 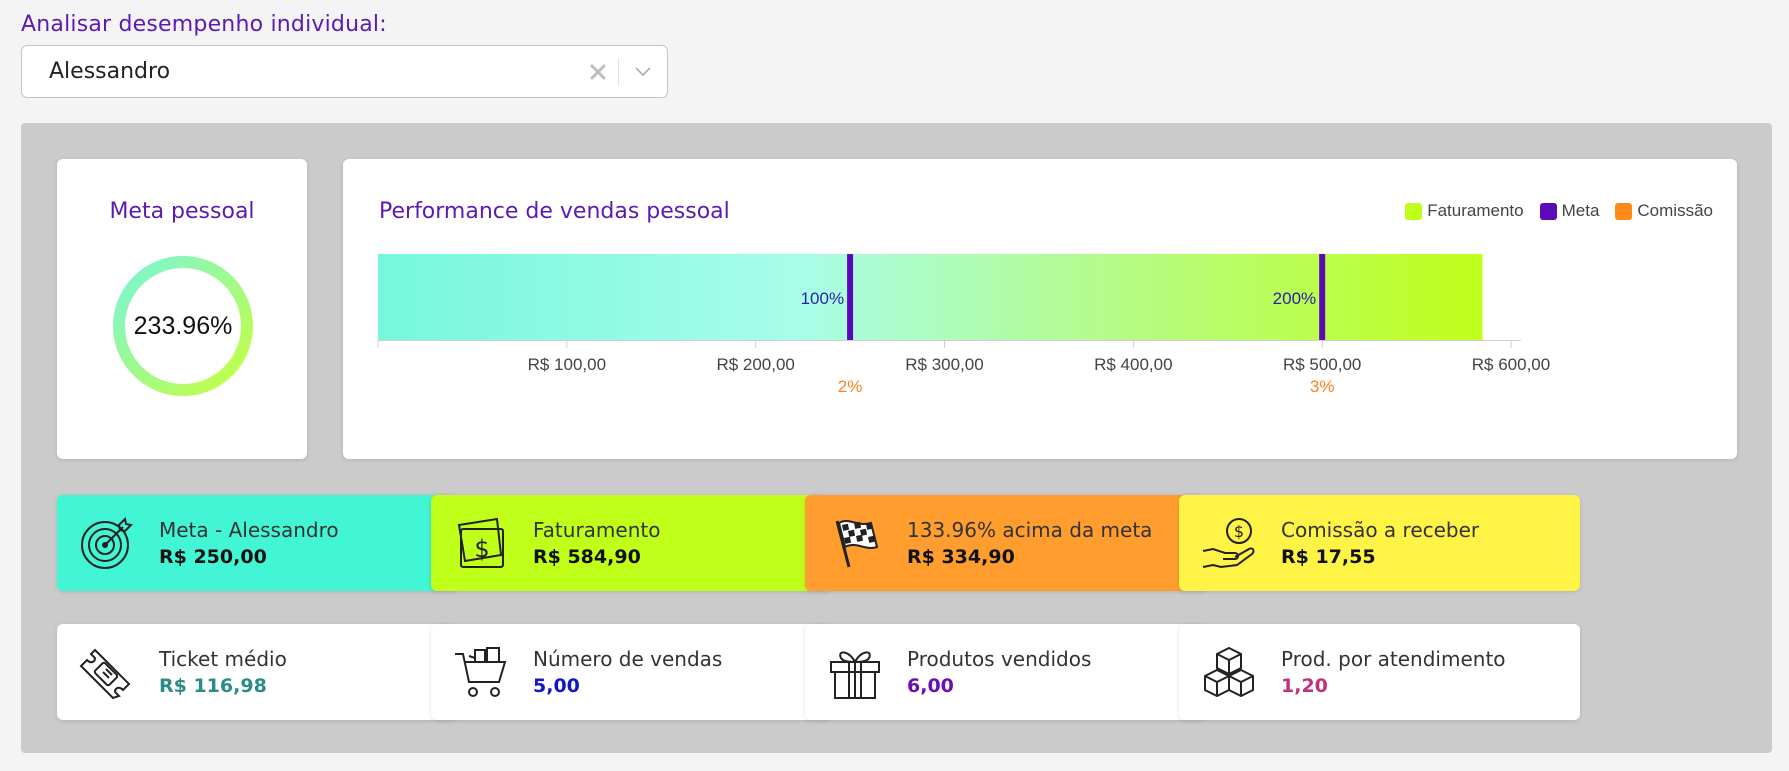 I want to click on kpi-value: 1,20, so click(x=1304, y=686).